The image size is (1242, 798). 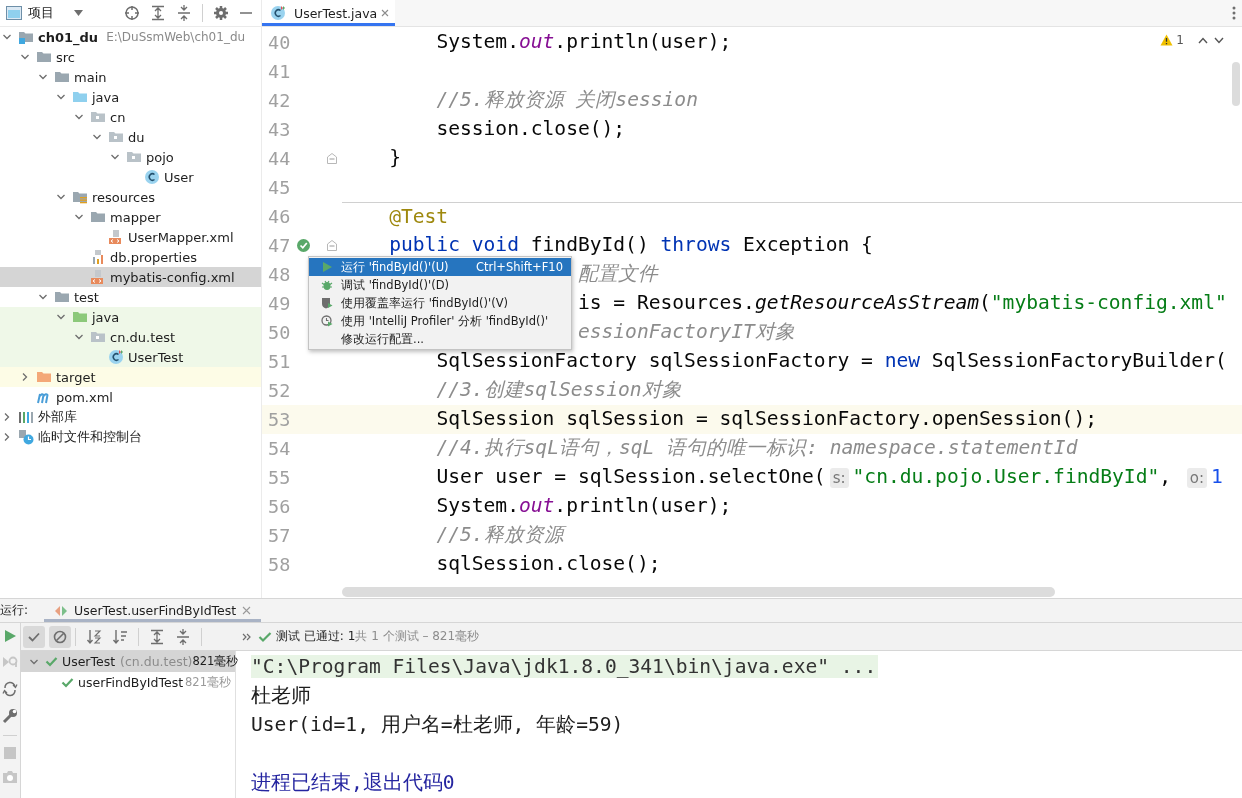 I want to click on menu-item: 使用 'IntelliJ Profiler' 分析 'findById()', so click(x=440, y=321).